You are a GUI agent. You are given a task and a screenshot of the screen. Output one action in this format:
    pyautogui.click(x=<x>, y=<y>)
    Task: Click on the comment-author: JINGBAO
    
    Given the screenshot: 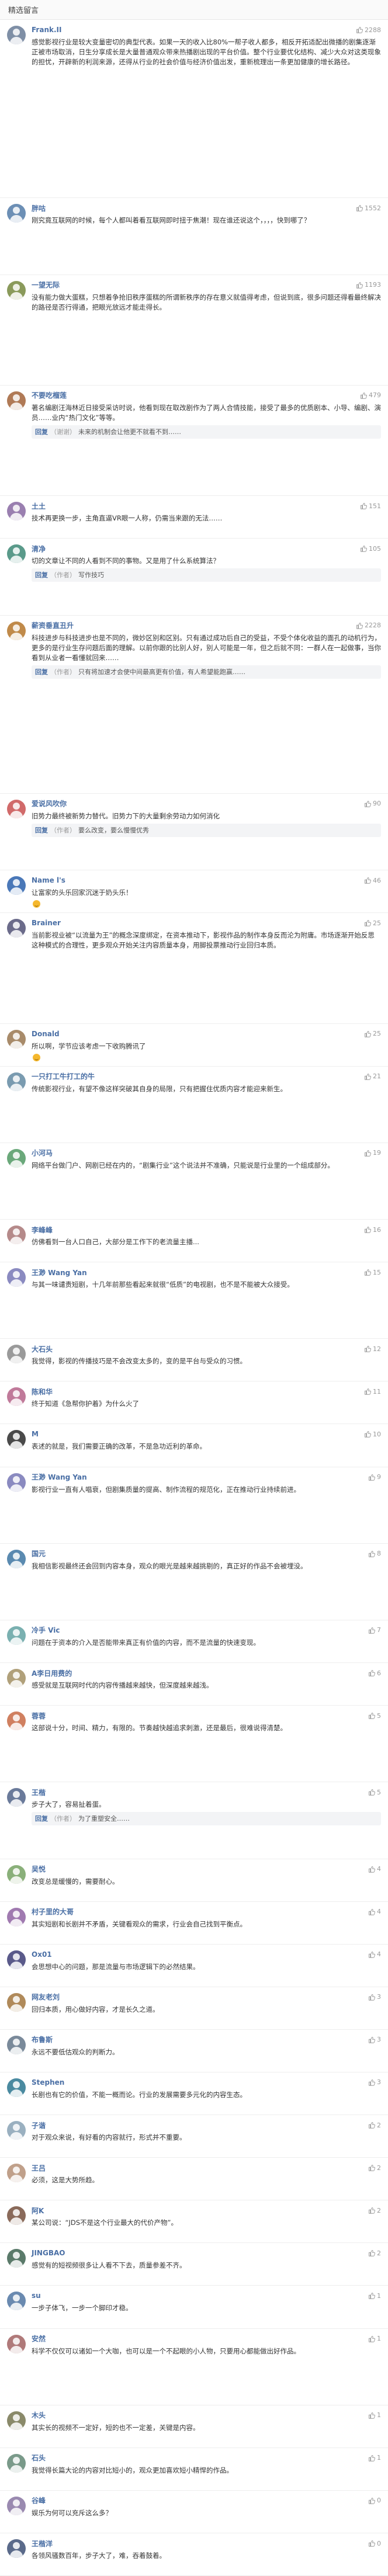 What is the action you would take?
    pyautogui.click(x=49, y=2253)
    